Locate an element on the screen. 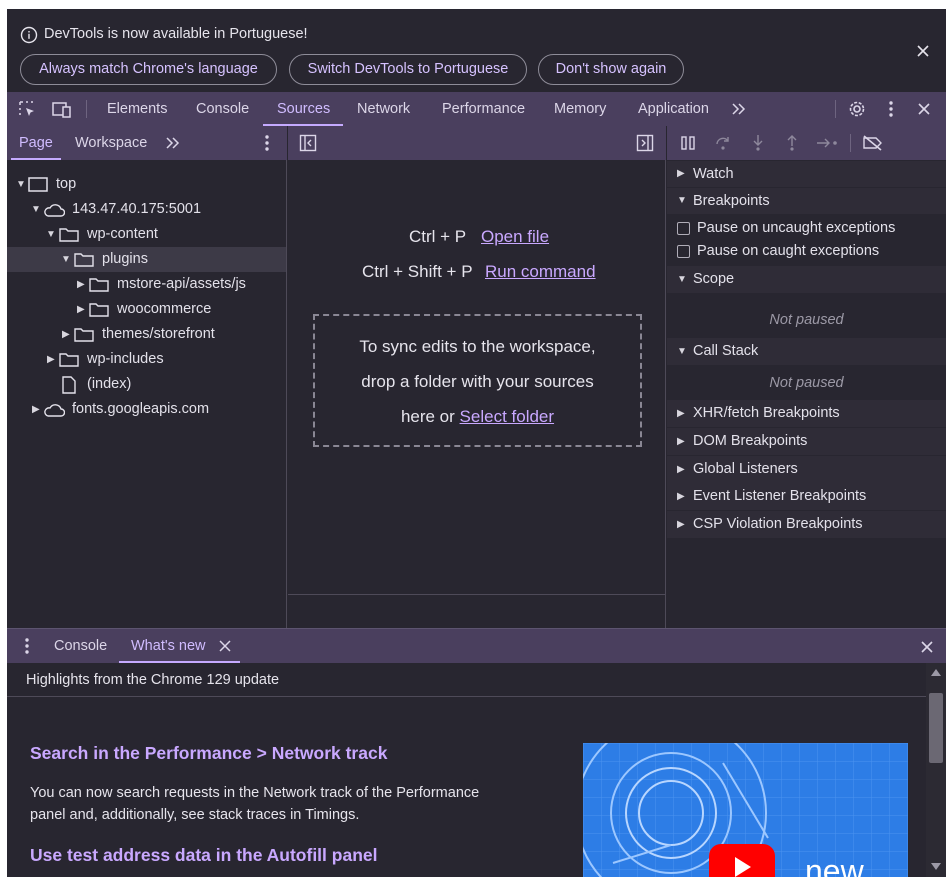 Image resolution: width=946 pixels, height=877 pixels. drawer-tab-console: Console is located at coordinates (80, 646).